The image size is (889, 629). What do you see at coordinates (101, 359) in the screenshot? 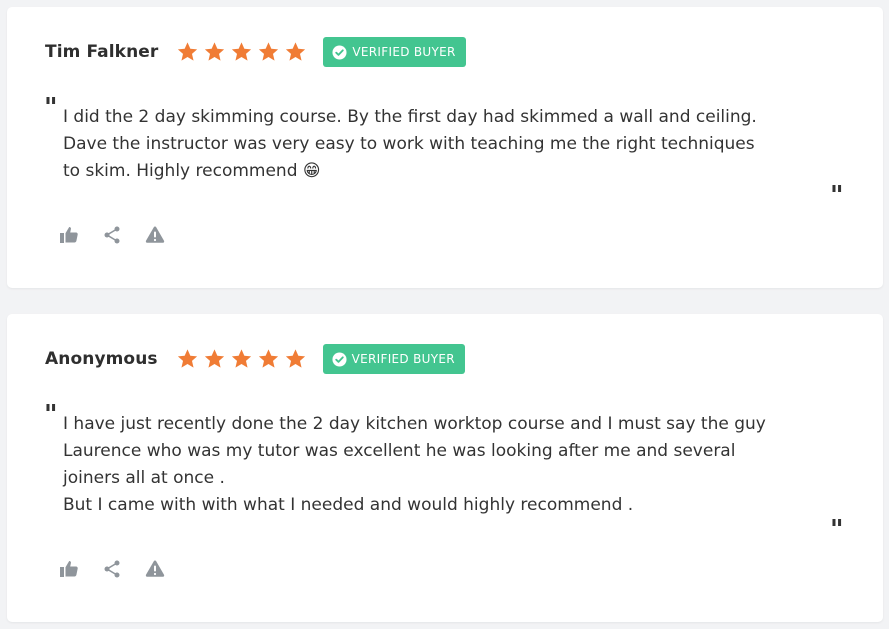
I see `reviewer-name: Anonymous` at bounding box center [101, 359].